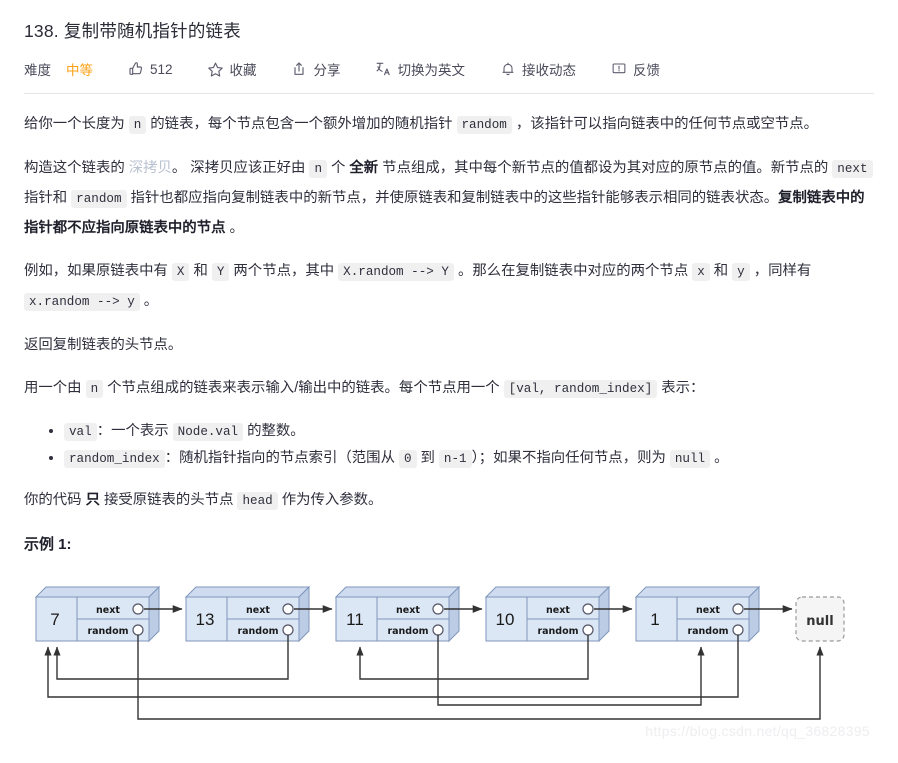 The height and width of the screenshot is (763, 898). I want to click on node-value: 11, so click(355, 619).